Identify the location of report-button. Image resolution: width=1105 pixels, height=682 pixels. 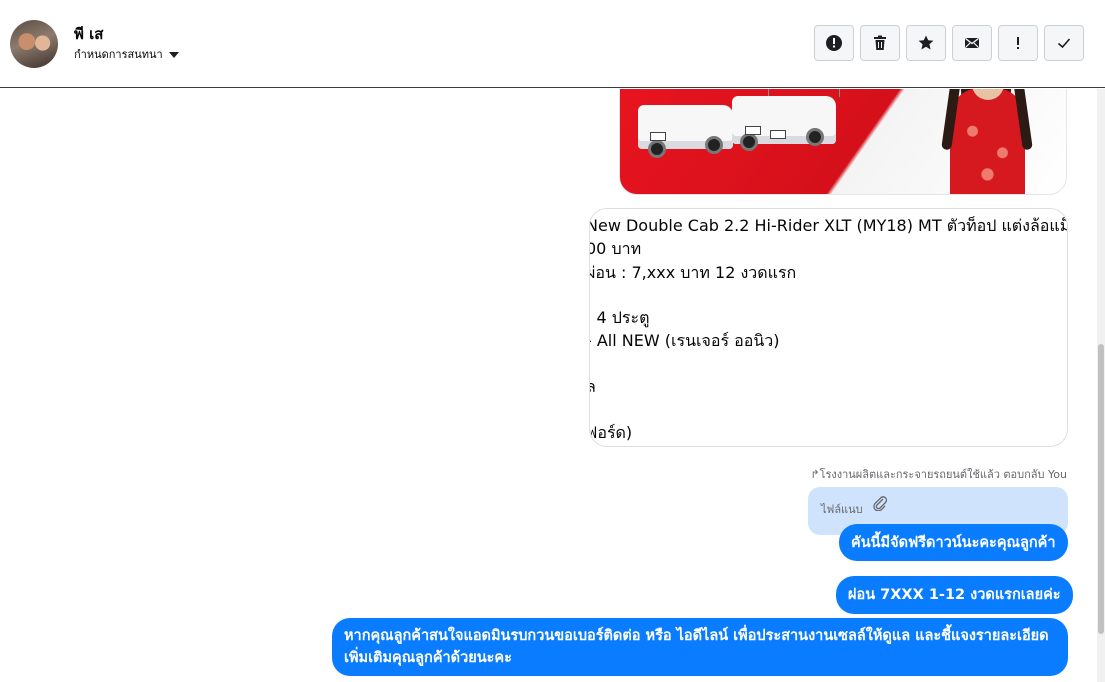
(834, 43).